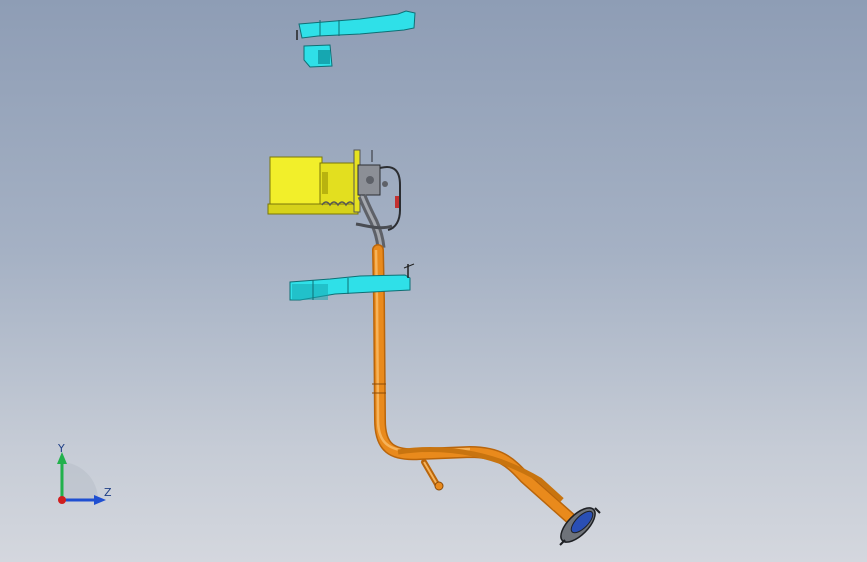 This screenshot has height=562, width=867. Describe the element at coordinates (85, 480) in the screenshot. I see `axis-triad: Y Z` at that location.